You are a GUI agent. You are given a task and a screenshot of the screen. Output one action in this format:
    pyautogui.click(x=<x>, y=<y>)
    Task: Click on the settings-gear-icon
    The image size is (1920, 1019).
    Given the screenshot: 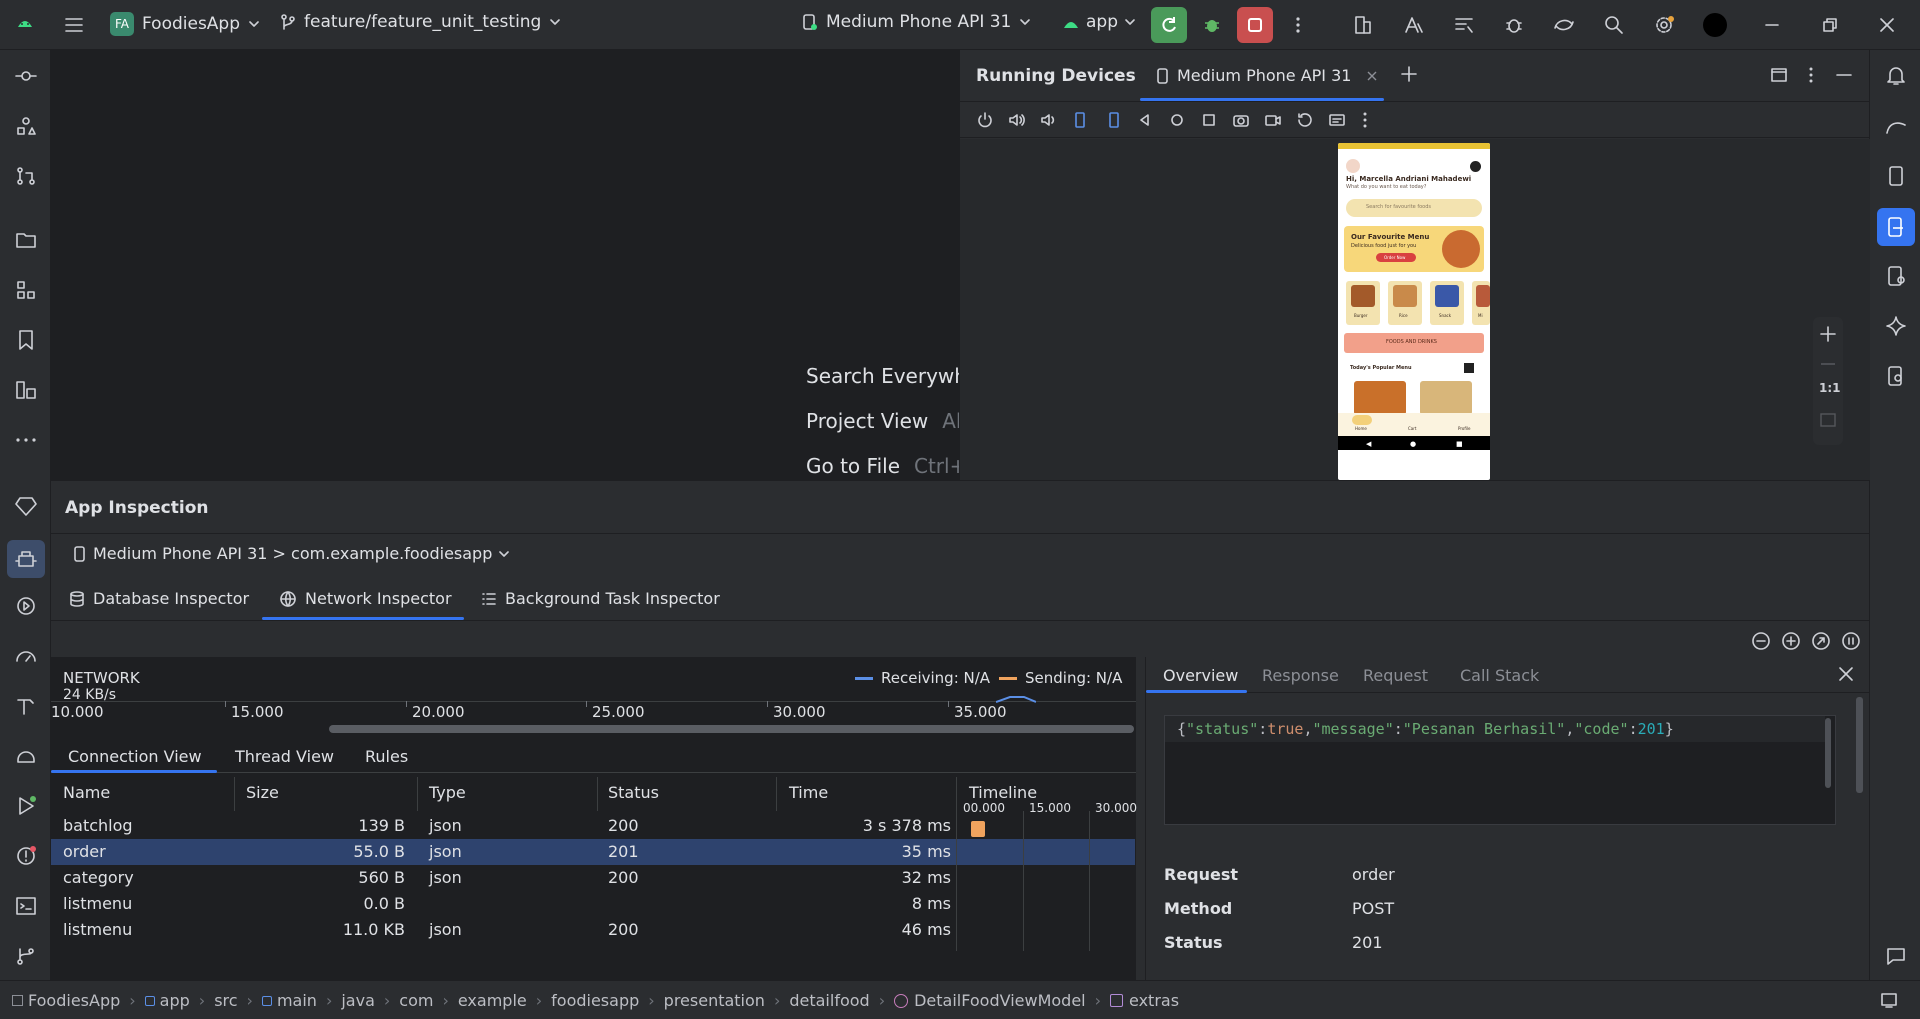 What is the action you would take?
    pyautogui.click(x=1664, y=25)
    